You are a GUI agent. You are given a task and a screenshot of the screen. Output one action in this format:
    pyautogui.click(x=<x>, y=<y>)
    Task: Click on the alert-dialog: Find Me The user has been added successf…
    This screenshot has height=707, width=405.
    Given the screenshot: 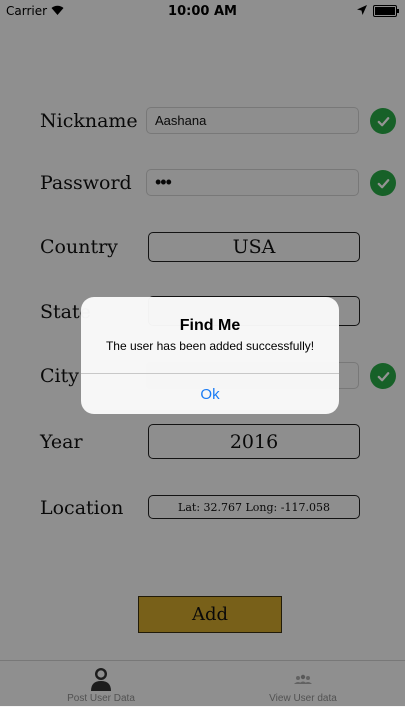 What is the action you would take?
    pyautogui.click(x=210, y=355)
    